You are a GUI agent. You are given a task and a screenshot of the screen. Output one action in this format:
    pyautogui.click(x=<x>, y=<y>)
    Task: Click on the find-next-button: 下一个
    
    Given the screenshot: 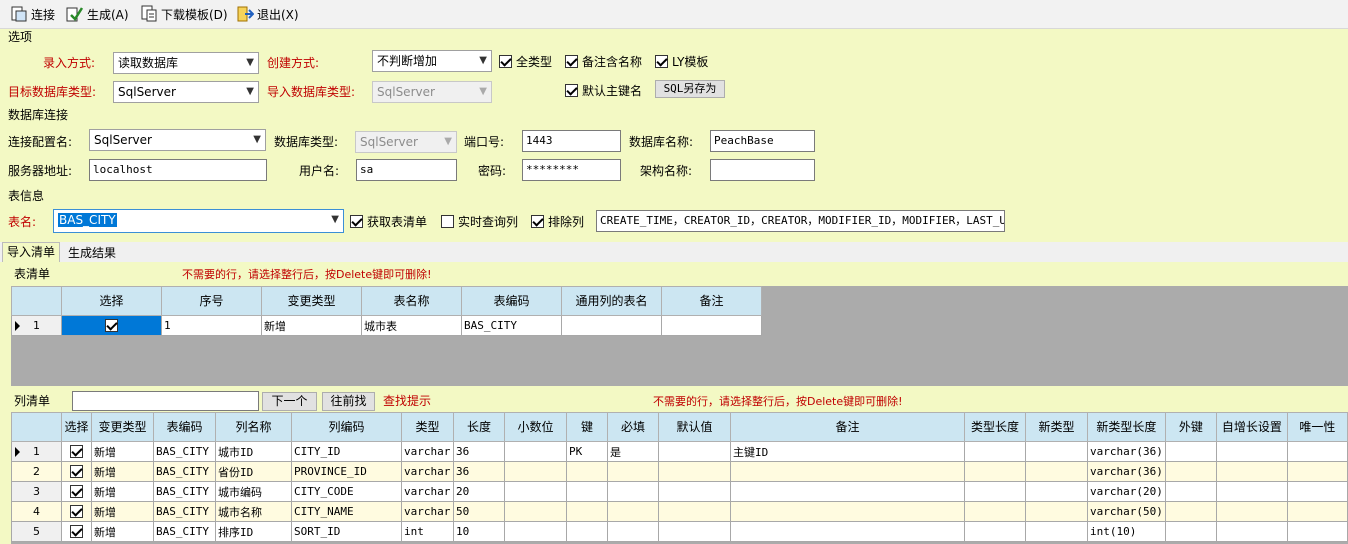 What is the action you would take?
    pyautogui.click(x=289, y=401)
    